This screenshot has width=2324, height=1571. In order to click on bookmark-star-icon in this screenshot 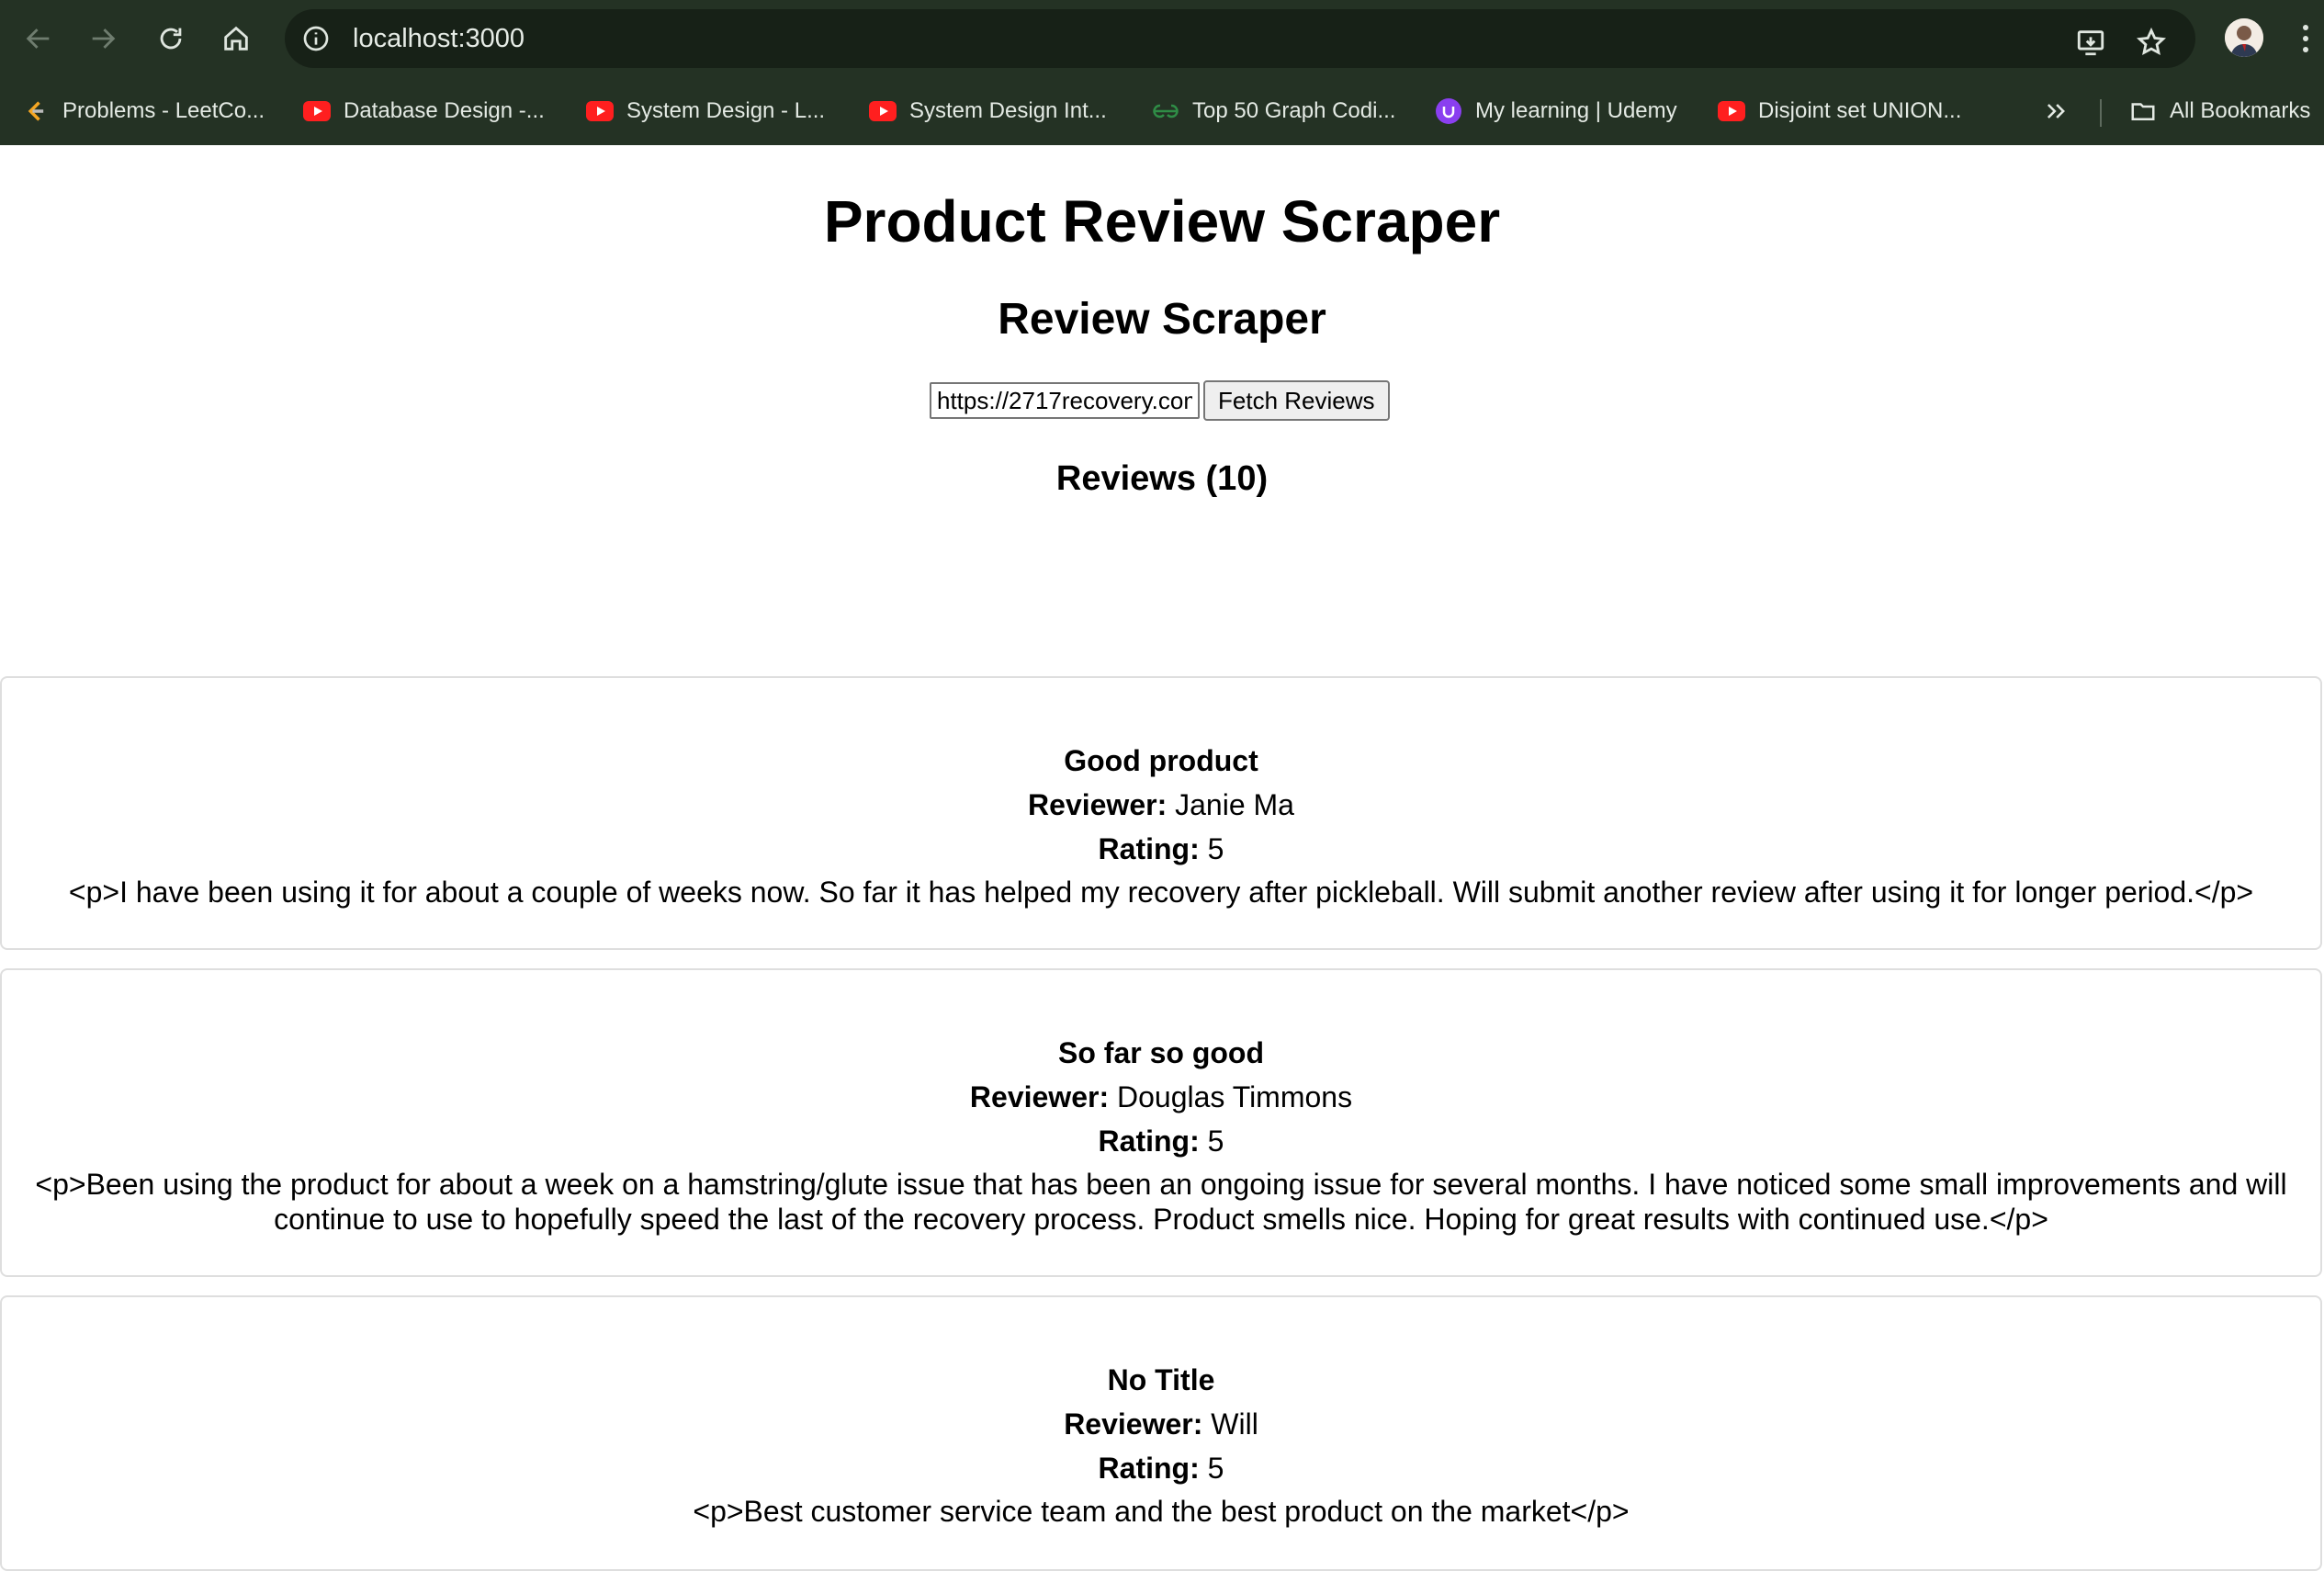, I will do `click(2151, 42)`.